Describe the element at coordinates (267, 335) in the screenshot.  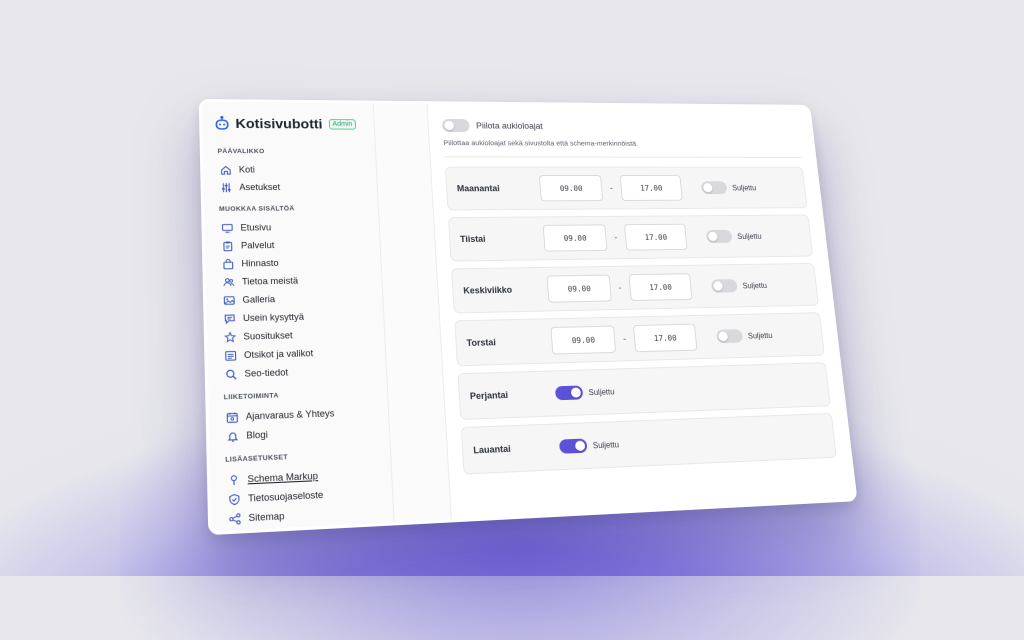
I see `sidebar-item-label: Suositukset` at that location.